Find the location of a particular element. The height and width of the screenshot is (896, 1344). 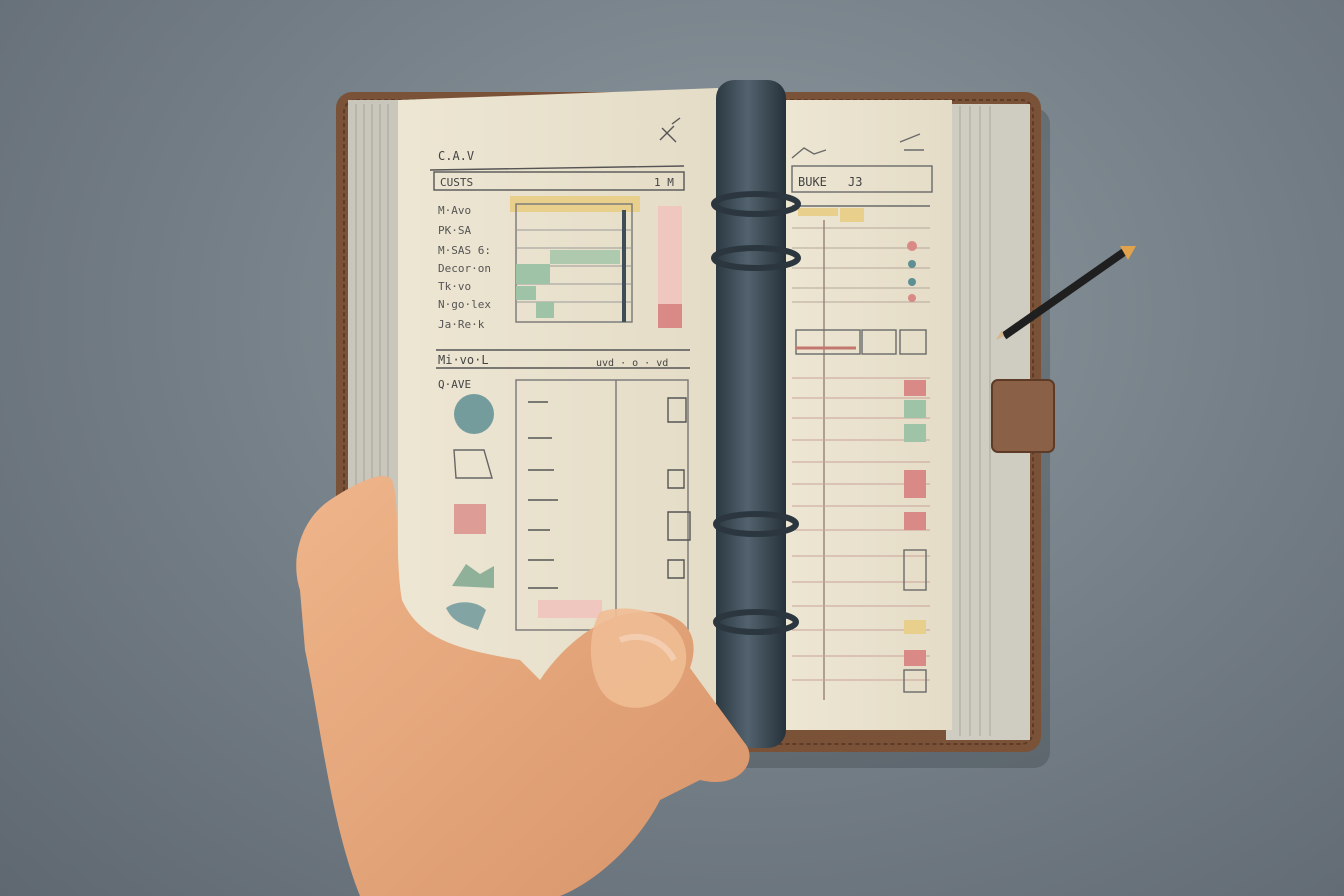

red-doodle is located at coordinates (470, 519).